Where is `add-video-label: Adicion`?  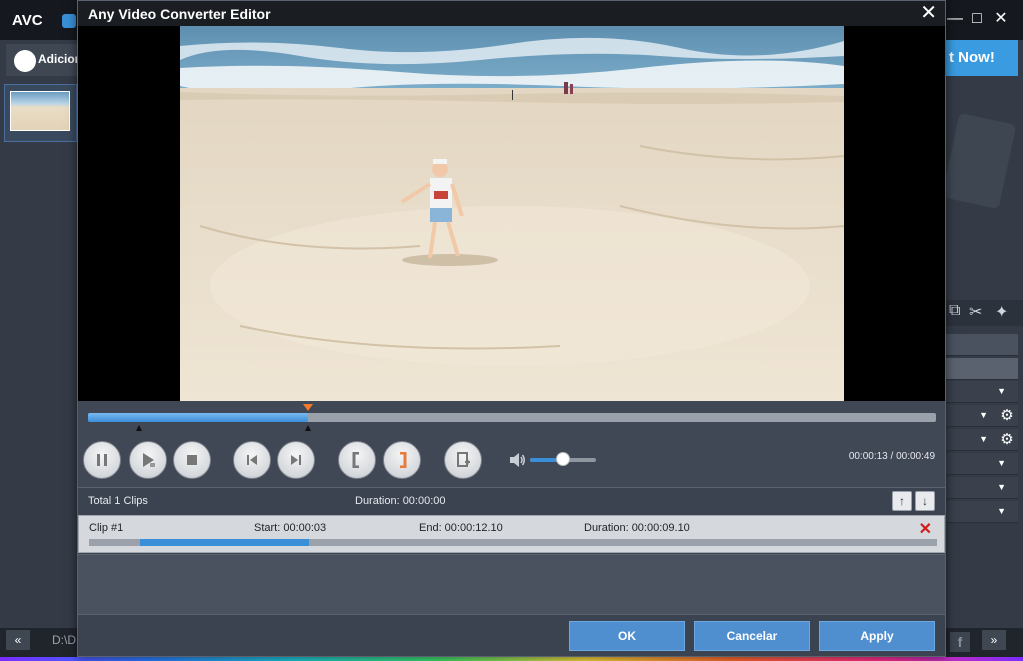
add-video-label: Adicion is located at coordinates (60, 59).